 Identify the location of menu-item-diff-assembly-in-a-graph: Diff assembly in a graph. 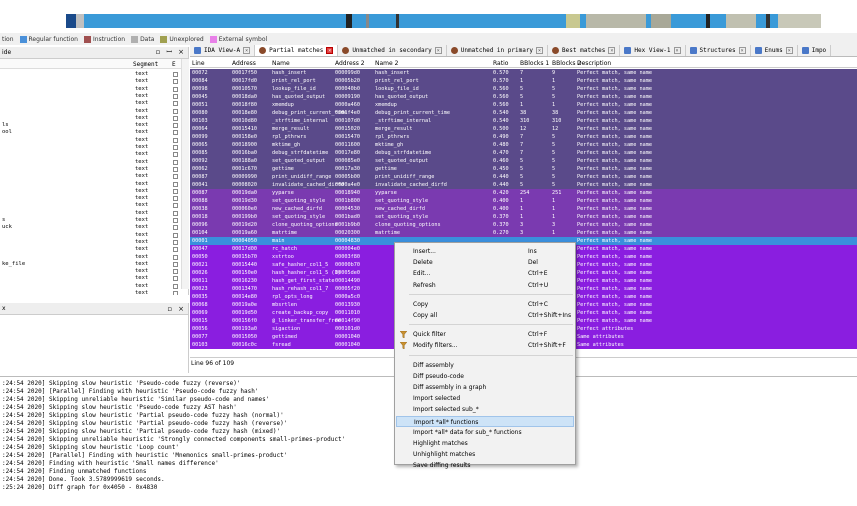
(485, 387).